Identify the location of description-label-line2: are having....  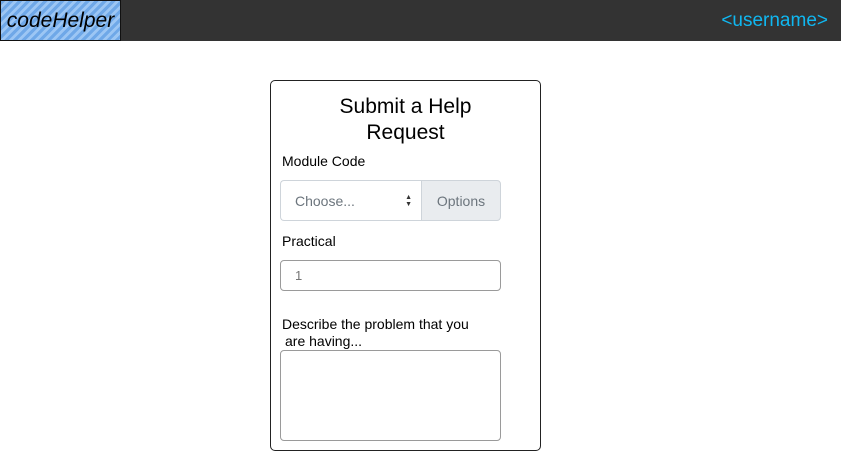
(324, 341).